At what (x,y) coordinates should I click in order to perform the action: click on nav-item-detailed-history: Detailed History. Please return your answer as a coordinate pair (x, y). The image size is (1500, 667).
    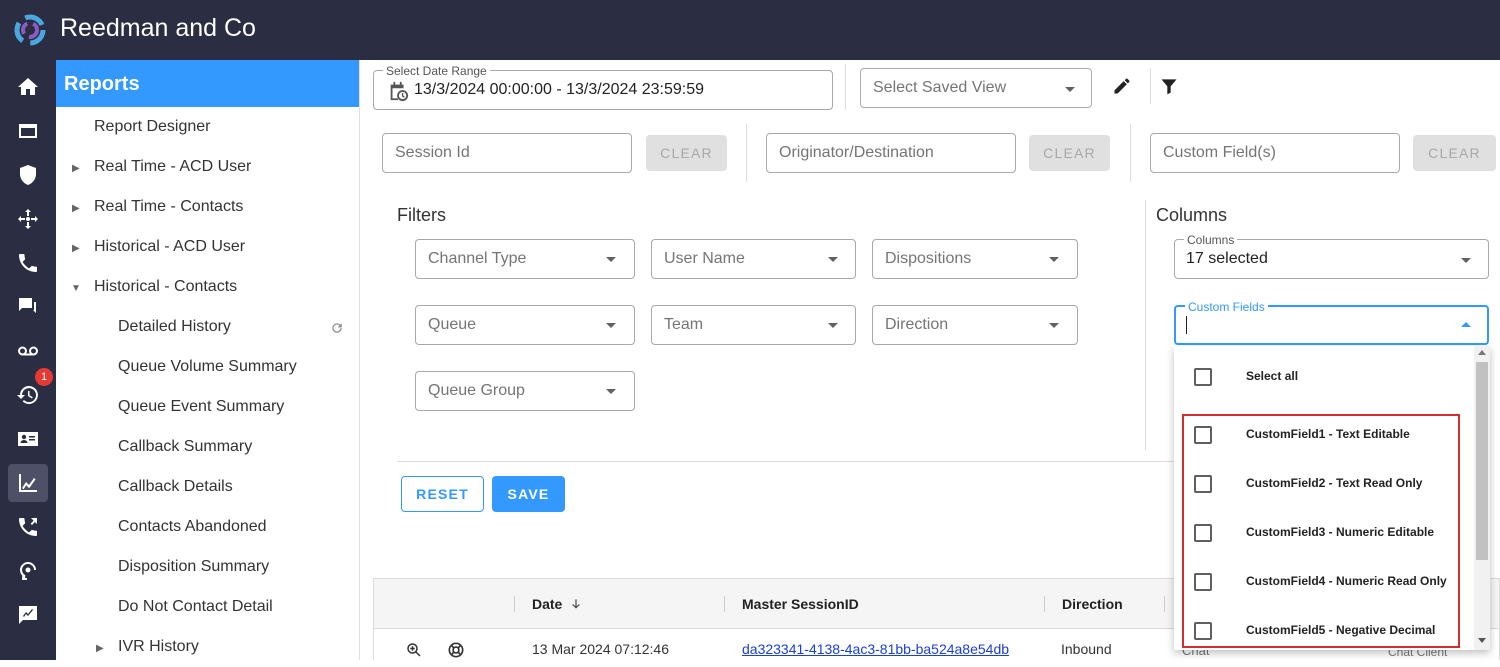
    Looking at the image, I should click on (174, 327).